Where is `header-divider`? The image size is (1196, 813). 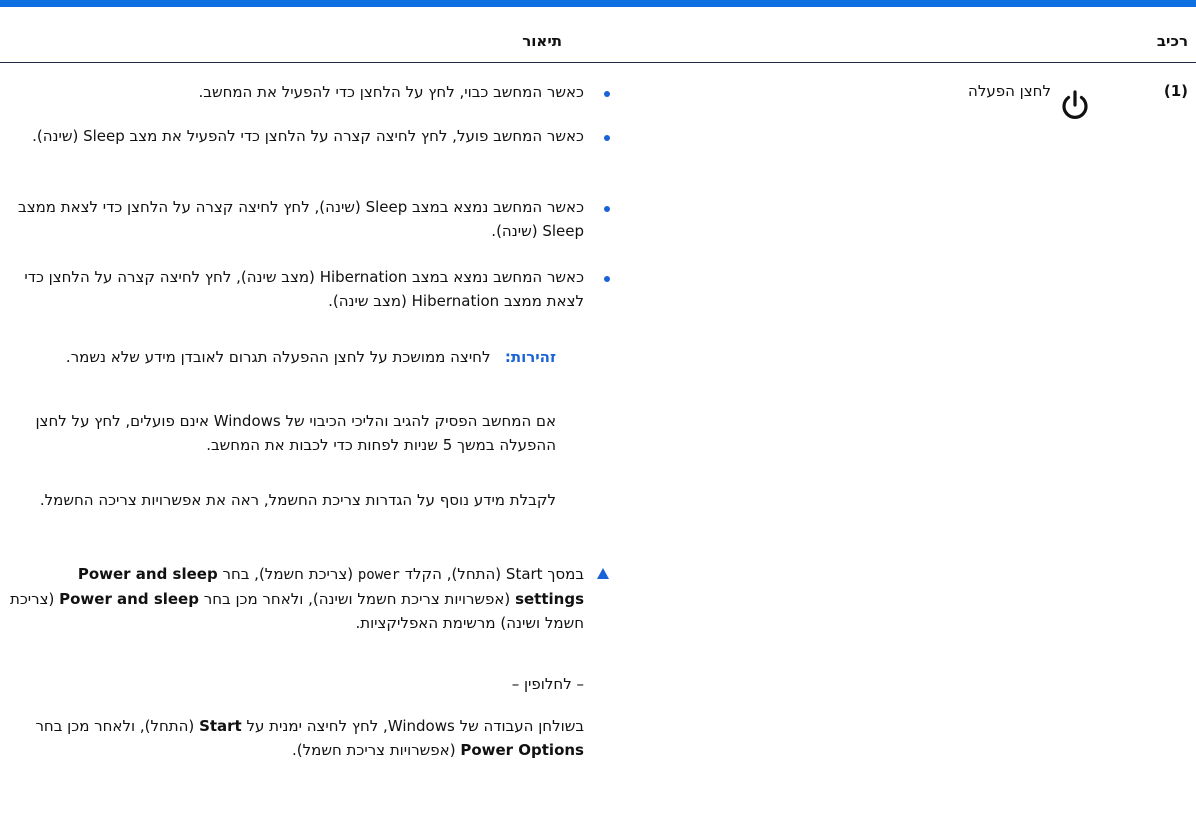
header-divider is located at coordinates (598, 62).